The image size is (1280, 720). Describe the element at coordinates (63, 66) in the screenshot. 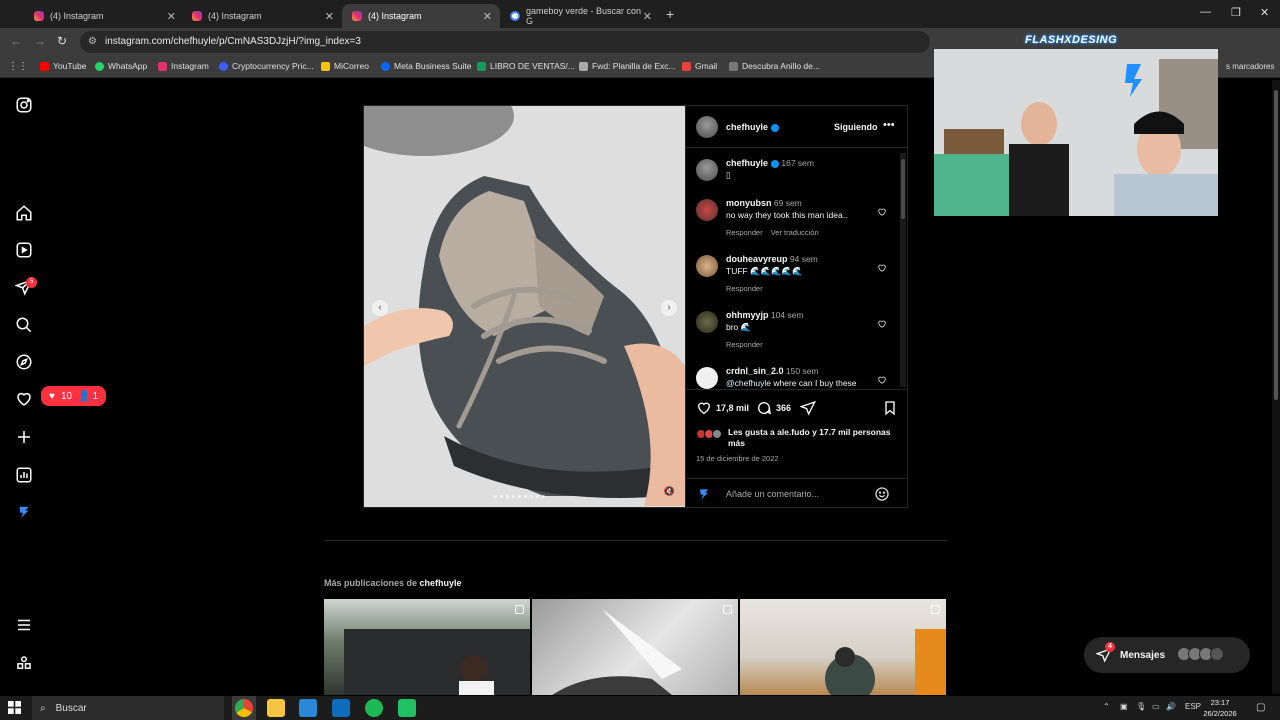

I see `bookmark-youtube: YouTube` at that location.